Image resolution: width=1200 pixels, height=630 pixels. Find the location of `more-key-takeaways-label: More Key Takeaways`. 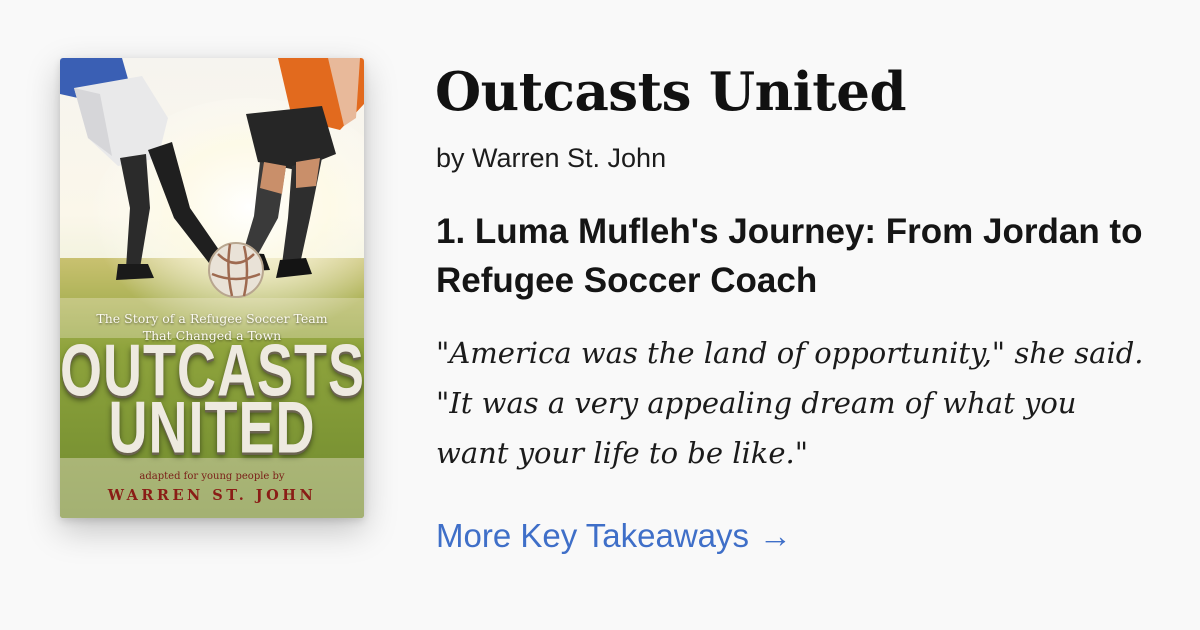

more-key-takeaways-label: More Key Takeaways is located at coordinates (593, 535).